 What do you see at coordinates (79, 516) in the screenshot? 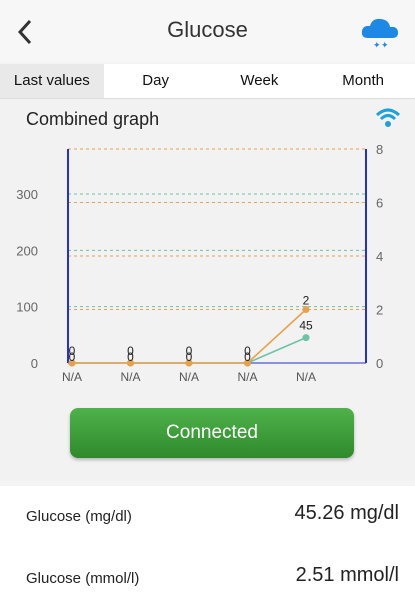
I see `reading-mgdl-label: Glucose (mg/dl)` at bounding box center [79, 516].